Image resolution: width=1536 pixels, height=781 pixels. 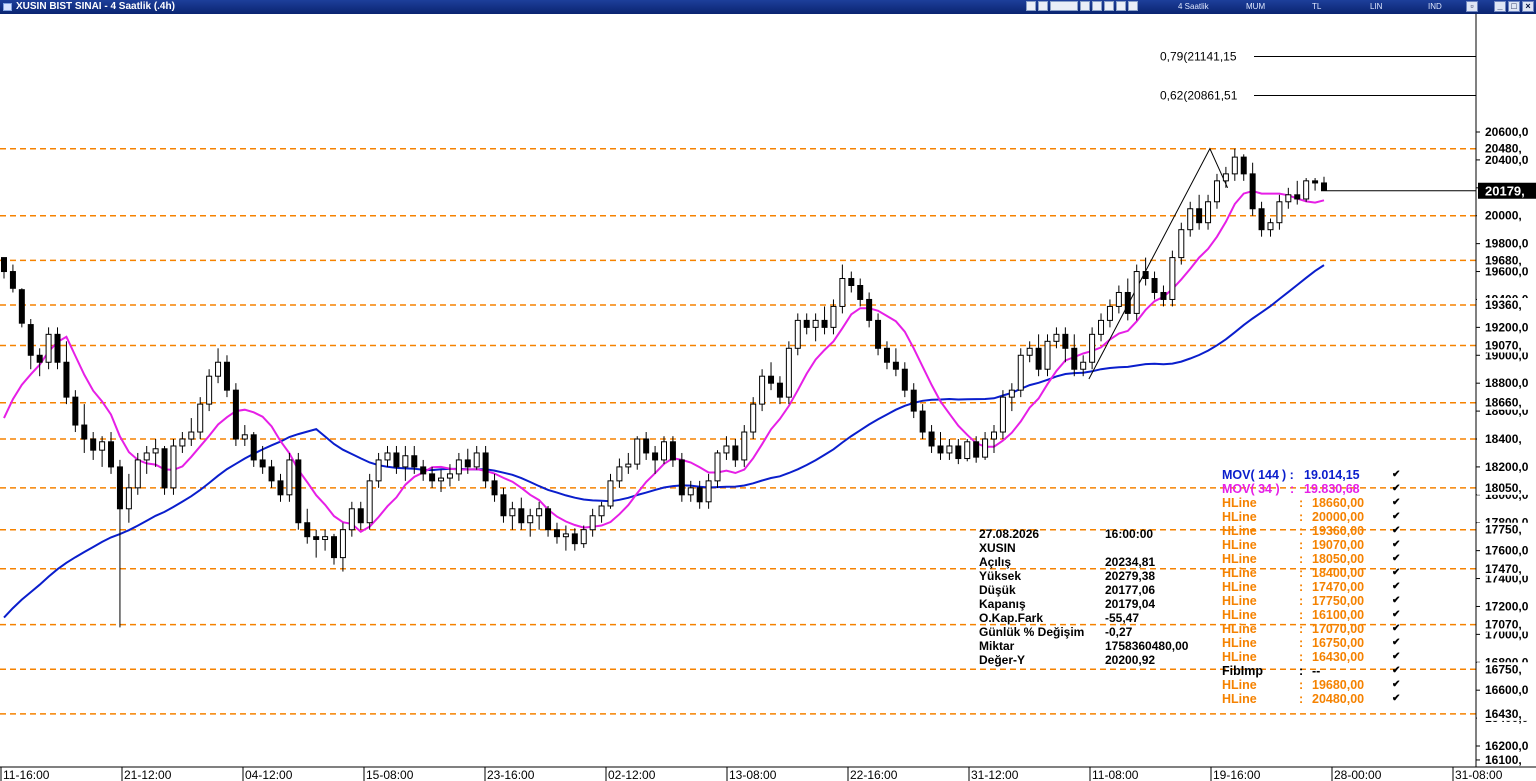 What do you see at coordinates (1528, 6) in the screenshot?
I see `close-icon: ×` at bounding box center [1528, 6].